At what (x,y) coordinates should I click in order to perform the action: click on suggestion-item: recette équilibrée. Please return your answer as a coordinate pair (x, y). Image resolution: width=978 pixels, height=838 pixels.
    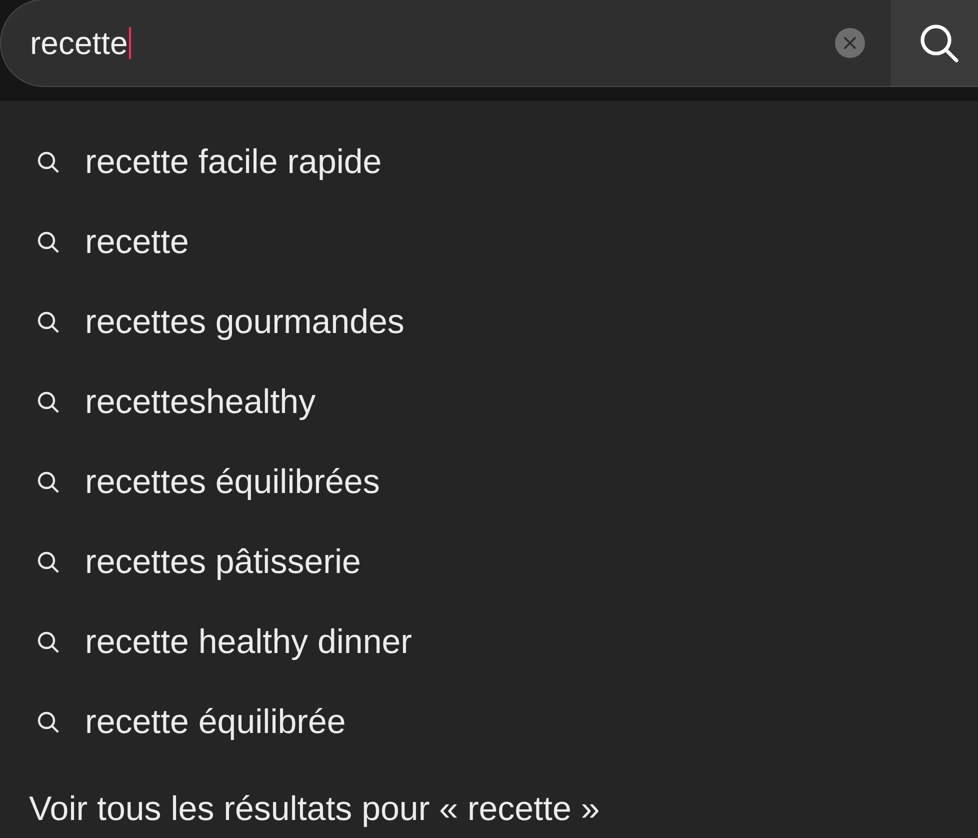
    Looking at the image, I should click on (489, 722).